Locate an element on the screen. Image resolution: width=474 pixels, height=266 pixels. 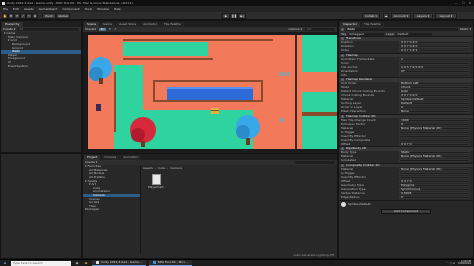
tab-asset-store: Asset Store is located at coordinates (128, 24).